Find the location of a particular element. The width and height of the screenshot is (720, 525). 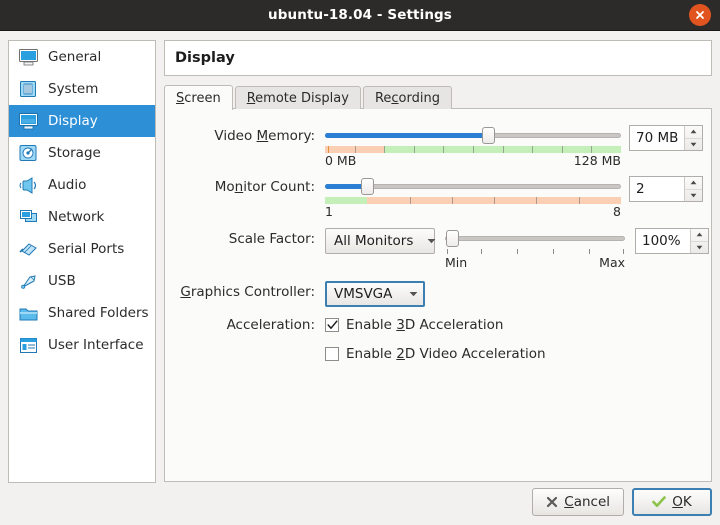

scale-factor-slider-block: Min Max is located at coordinates (535, 249).